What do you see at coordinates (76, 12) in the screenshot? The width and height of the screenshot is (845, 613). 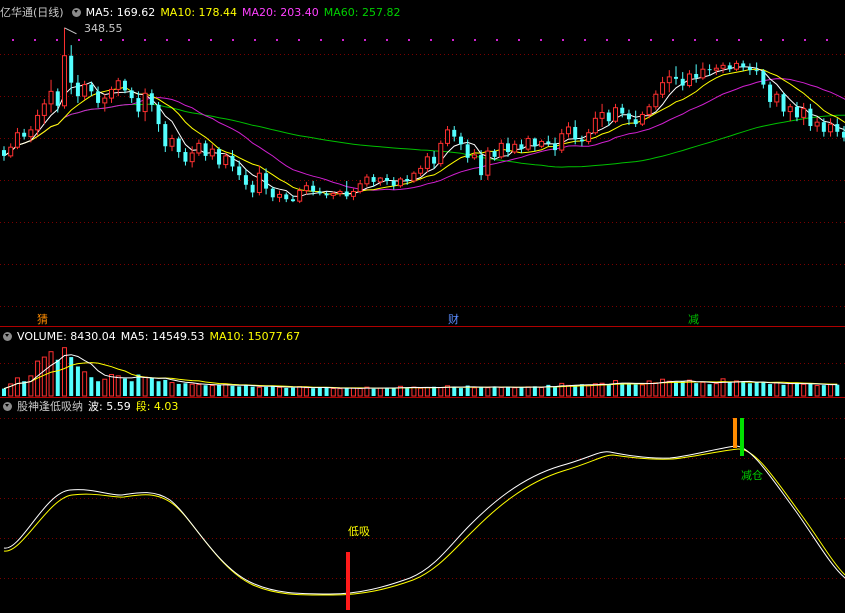 I see `panel-menu-icon` at bounding box center [76, 12].